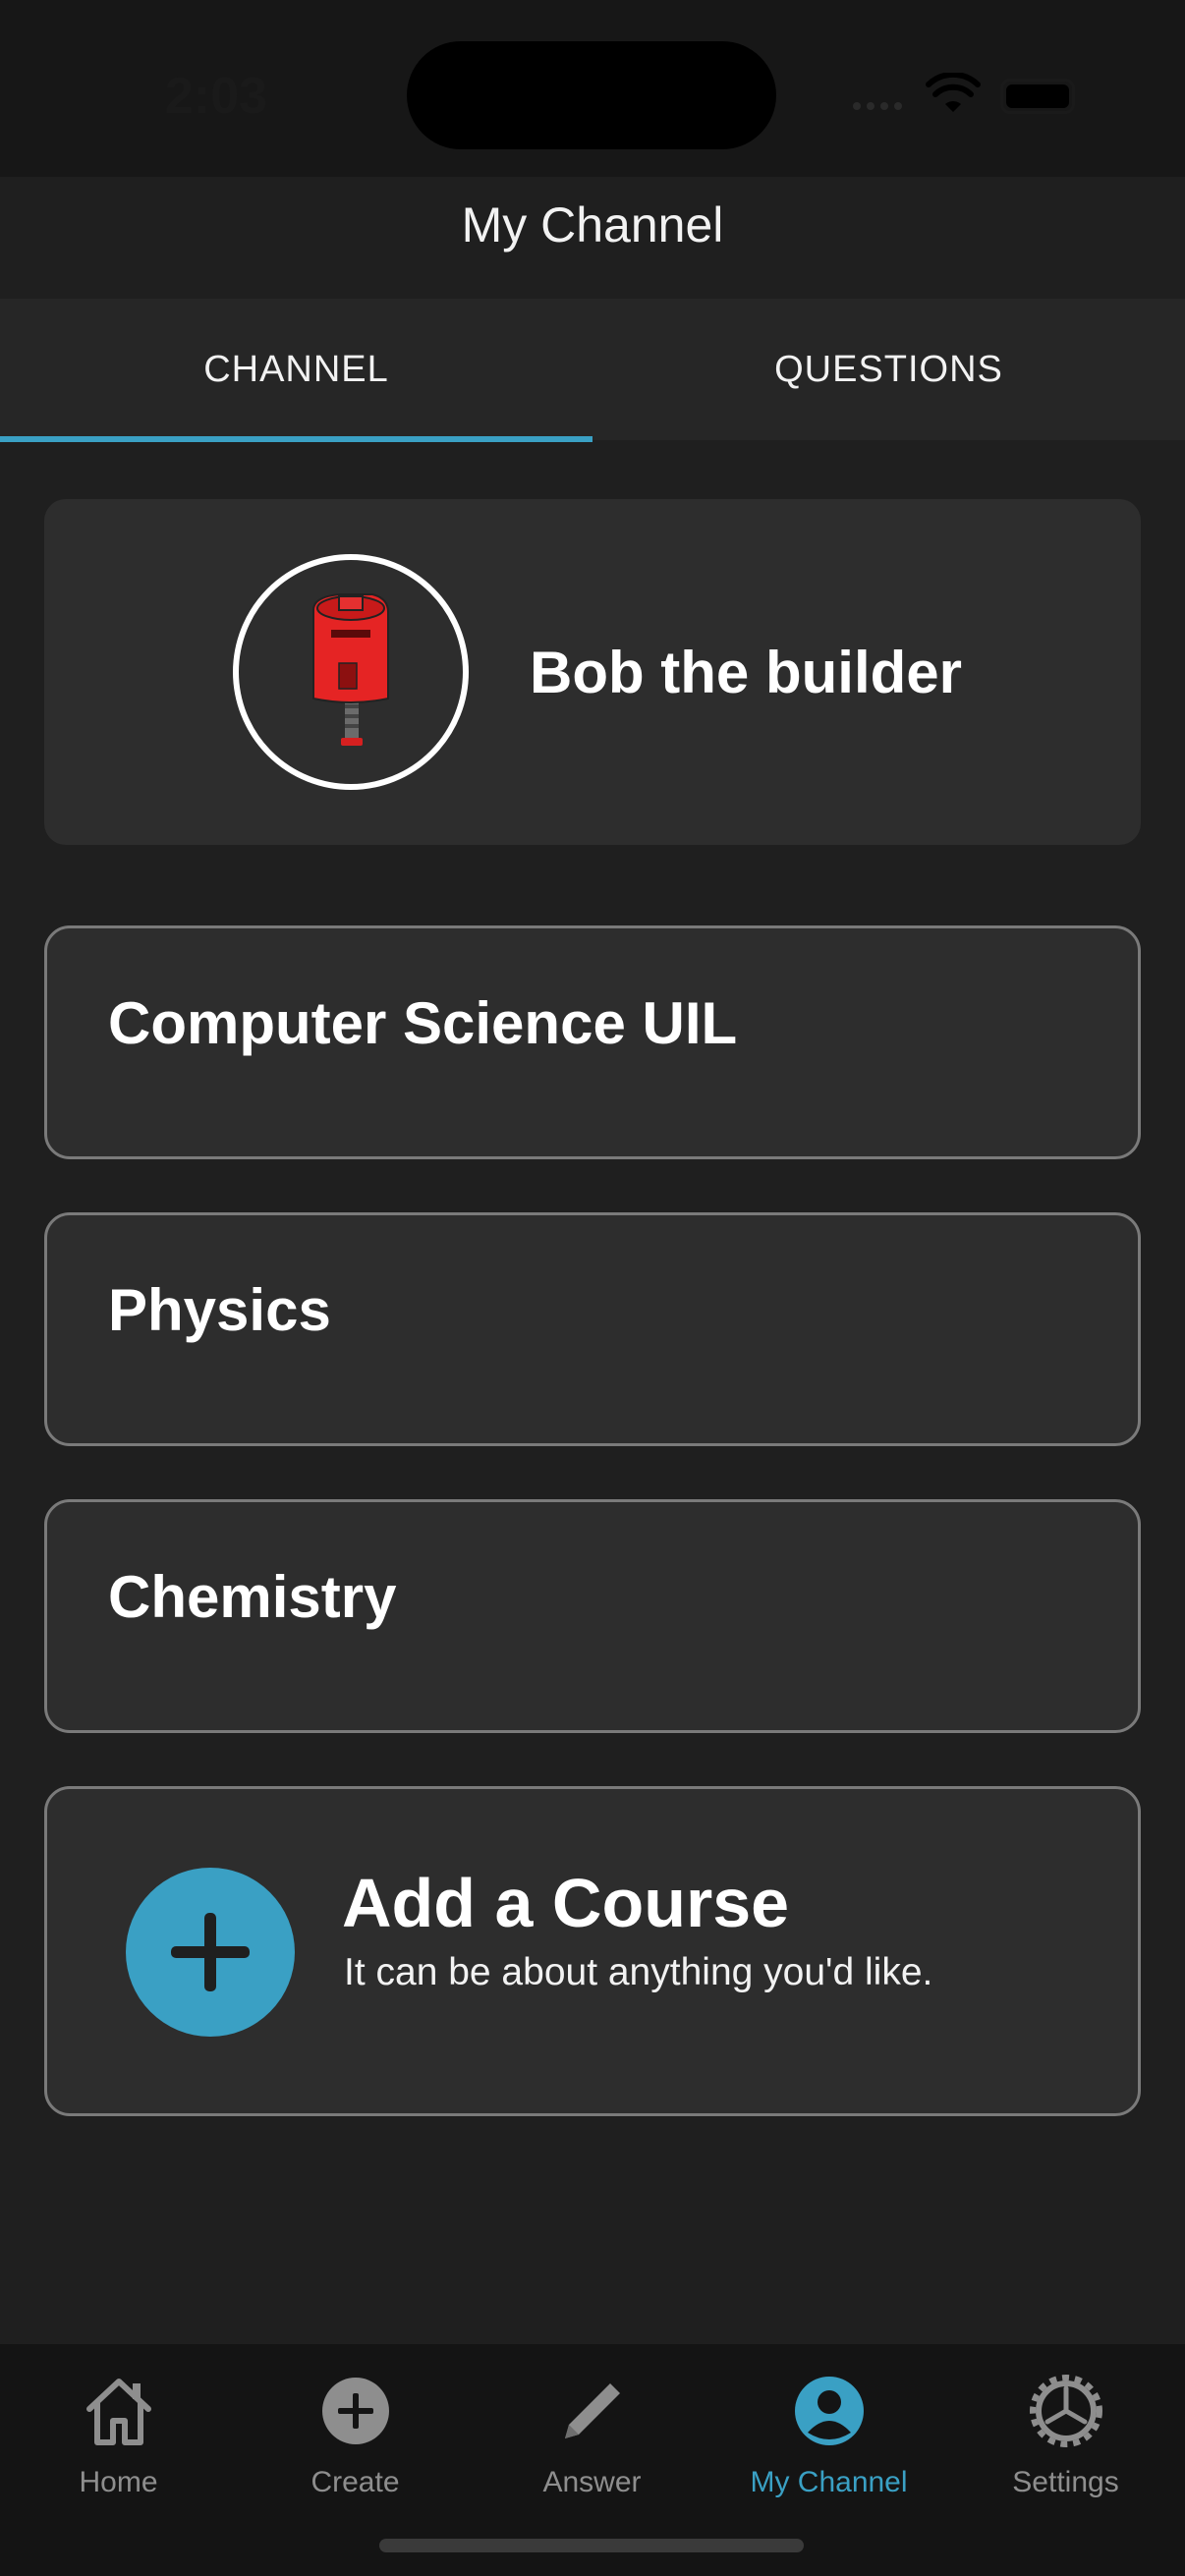  I want to click on wifi-icon, so click(954, 92).